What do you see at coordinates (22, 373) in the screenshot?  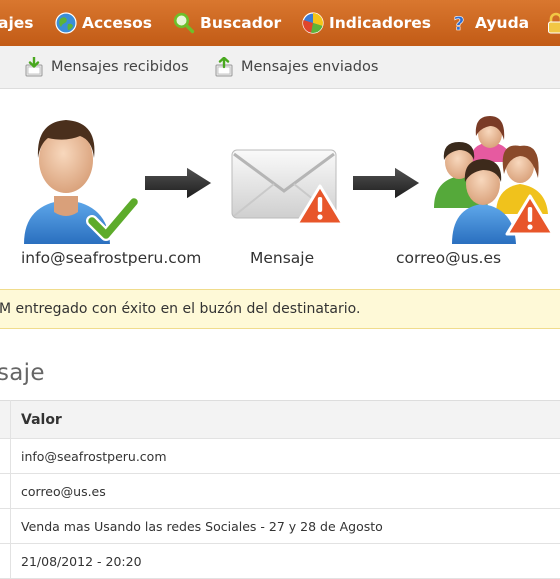 I see `section-title: saje` at bounding box center [22, 373].